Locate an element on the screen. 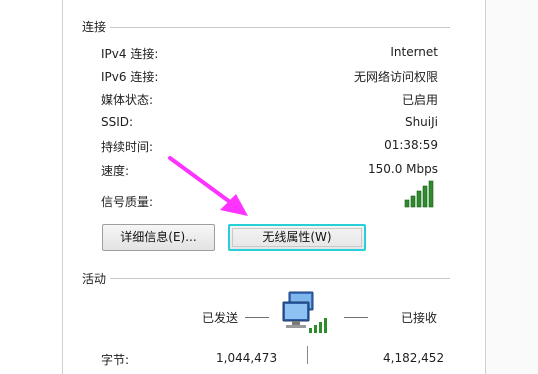  activity-divider is located at coordinates (280, 278).